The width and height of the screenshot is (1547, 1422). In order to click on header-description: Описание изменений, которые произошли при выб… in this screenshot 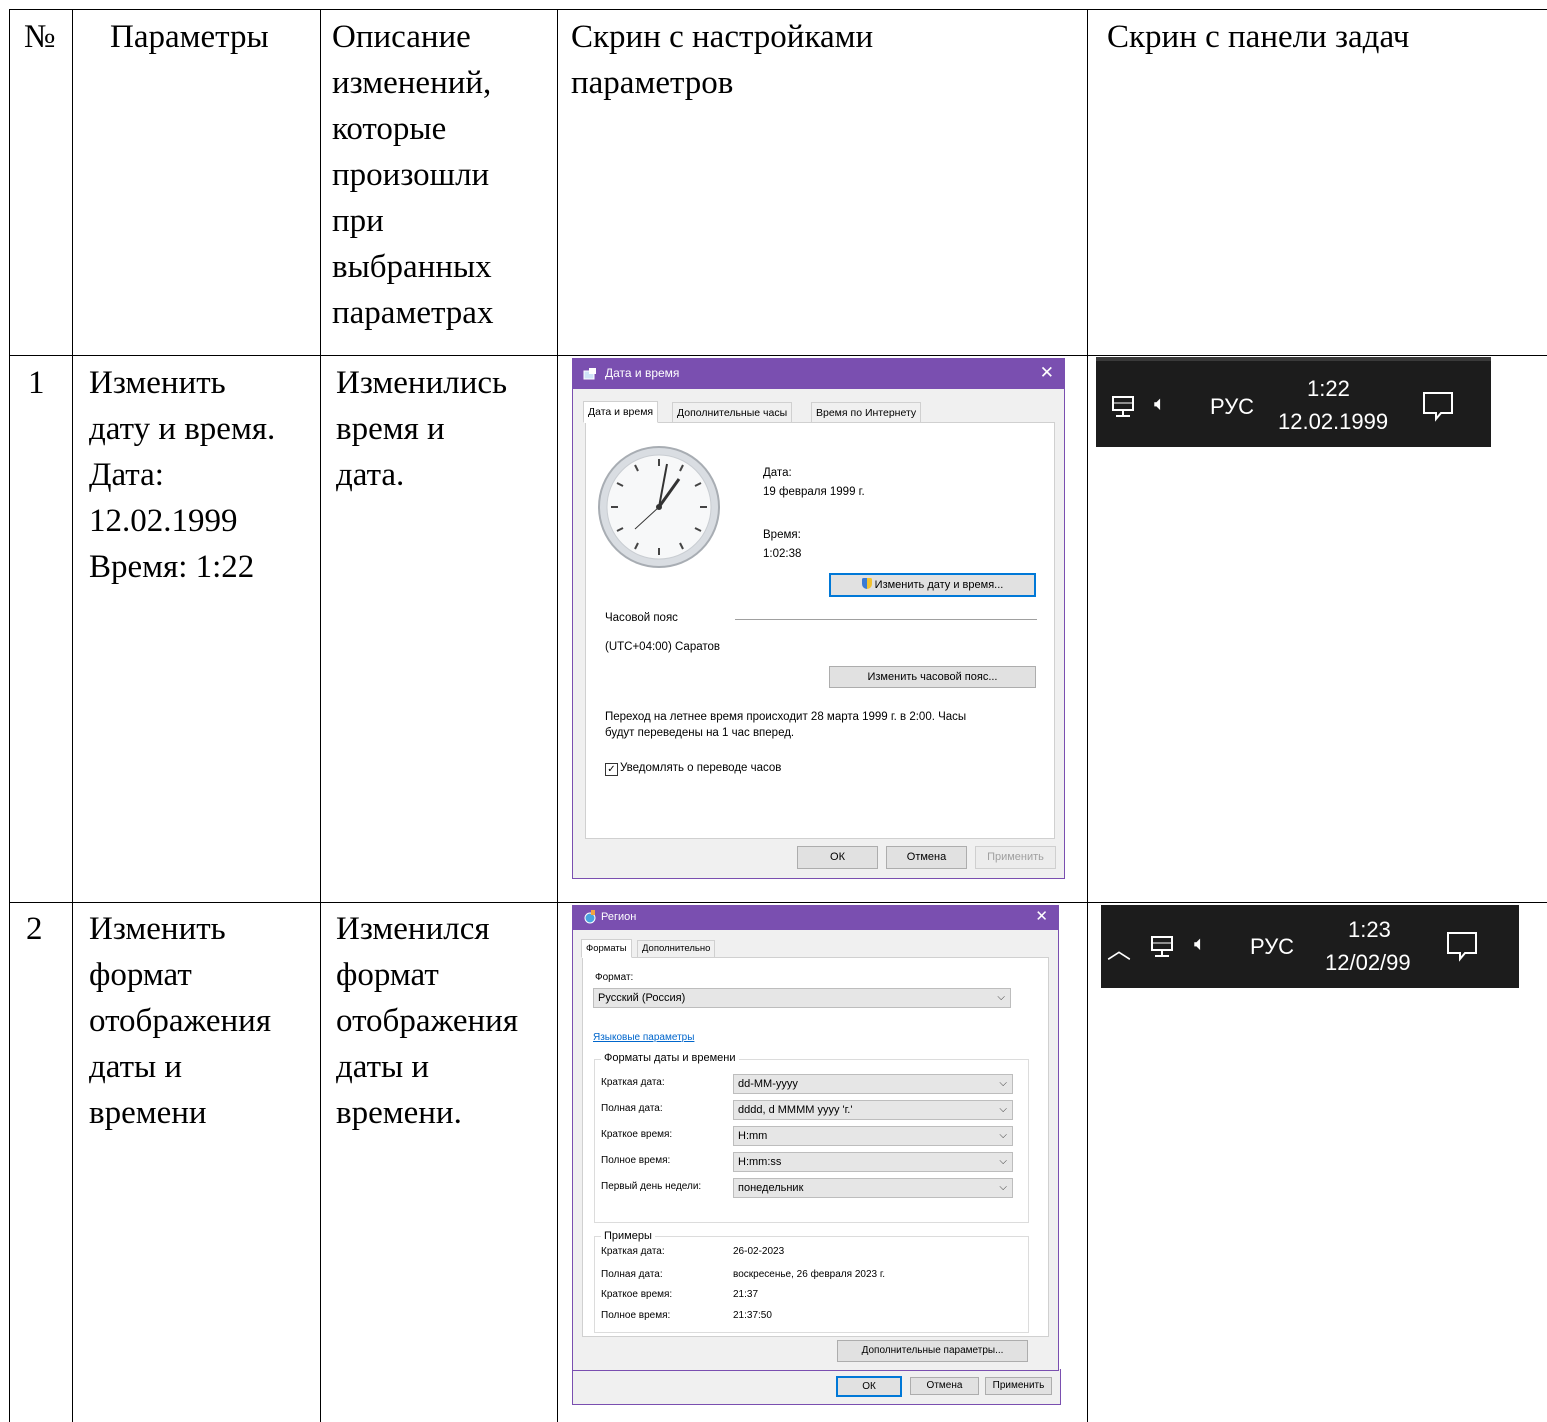, I will do `click(413, 175)`.